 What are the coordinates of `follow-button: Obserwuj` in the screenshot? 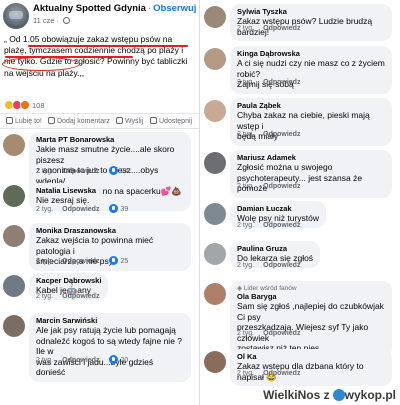 It's located at (174, 8).